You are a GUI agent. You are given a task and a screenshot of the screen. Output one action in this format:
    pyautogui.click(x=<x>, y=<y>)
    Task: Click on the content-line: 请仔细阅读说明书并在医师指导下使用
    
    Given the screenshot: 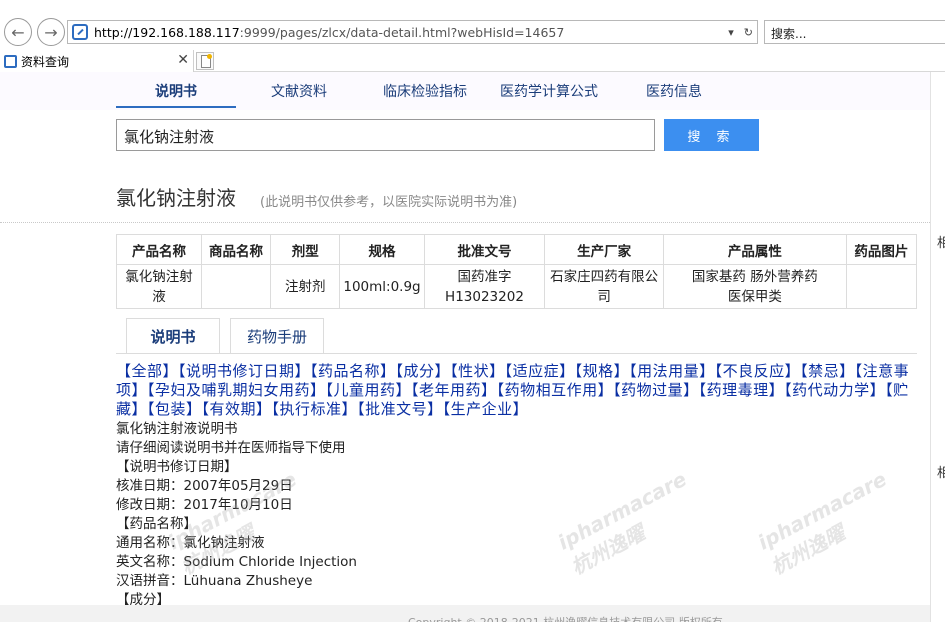 What is the action you would take?
    pyautogui.click(x=231, y=448)
    